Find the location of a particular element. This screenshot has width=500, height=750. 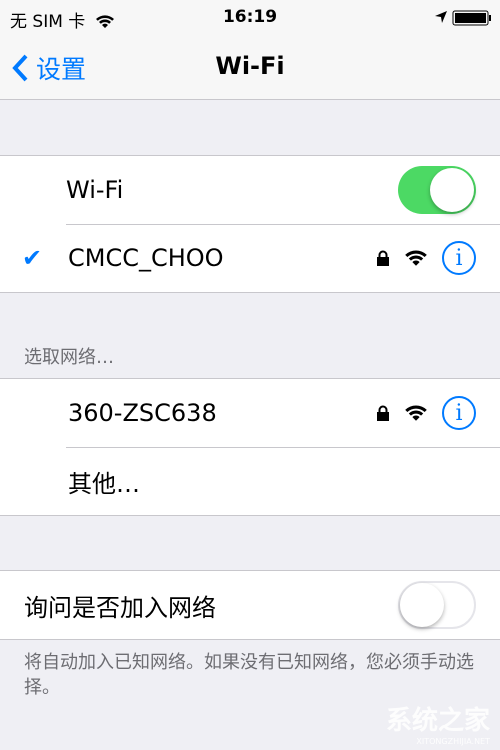

network-name: 360-ZSC638 is located at coordinates (142, 413).